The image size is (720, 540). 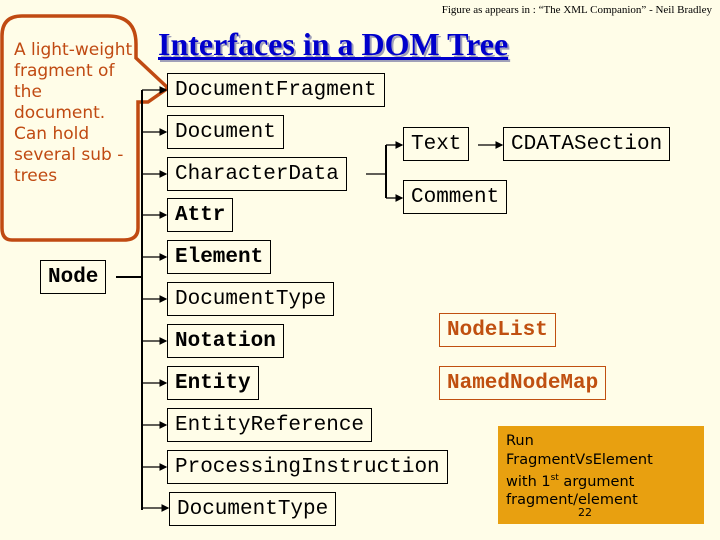 What do you see at coordinates (587, 144) in the screenshot?
I see `node-cdatasection: CDATASection` at bounding box center [587, 144].